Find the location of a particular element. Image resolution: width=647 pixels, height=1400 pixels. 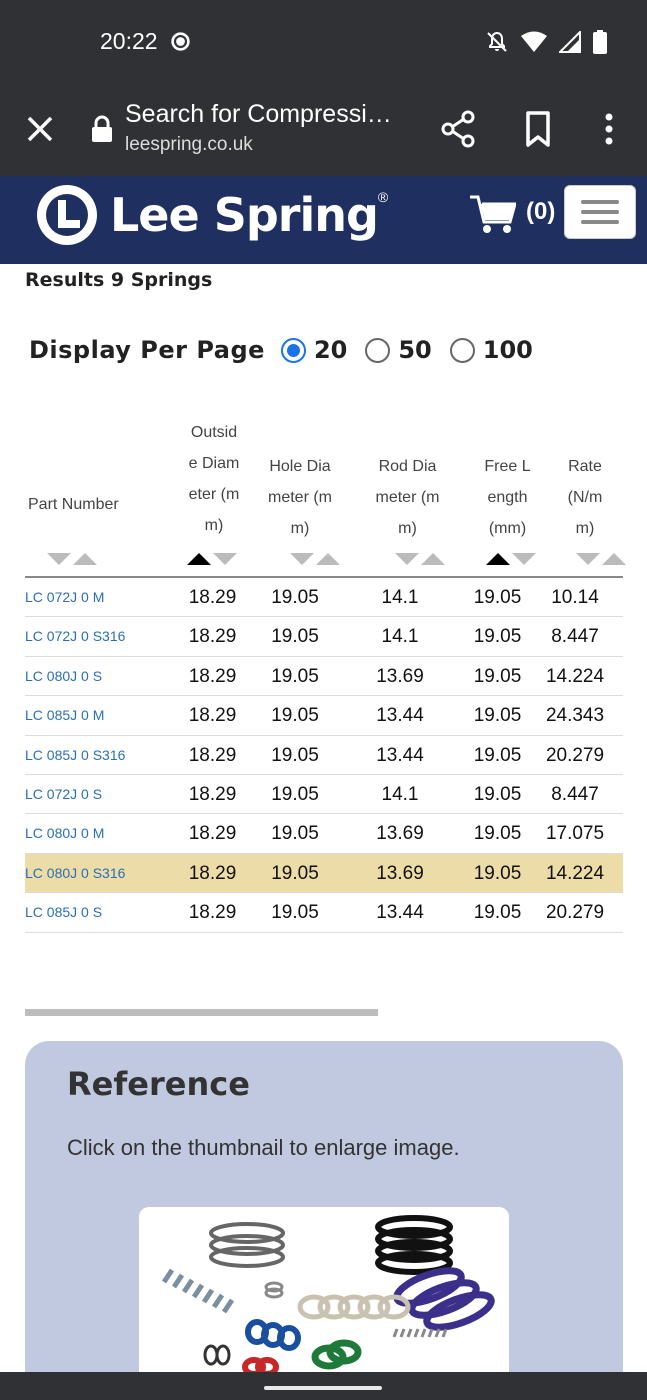

lock-icon is located at coordinates (102, 129).